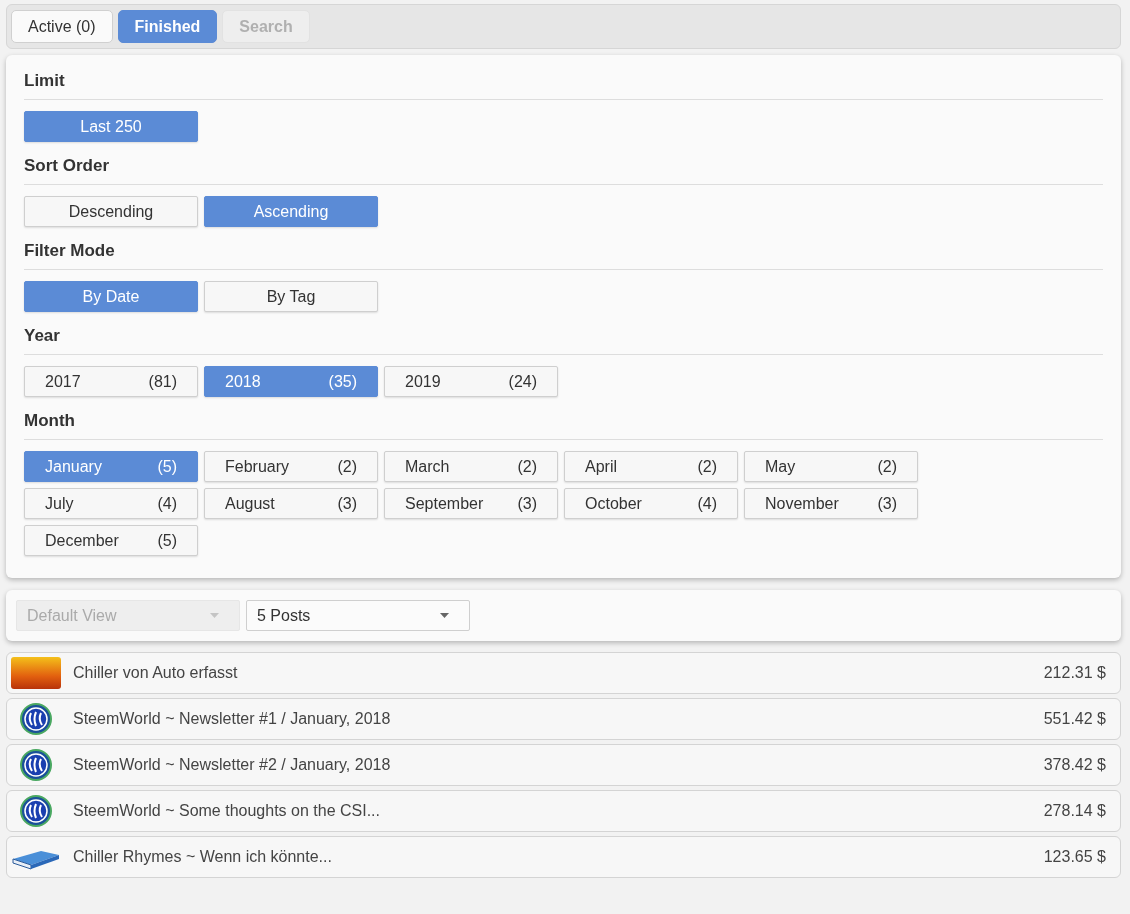 The width and height of the screenshot is (1130, 914). What do you see at coordinates (831, 466) in the screenshot?
I see `filter-option: May (2)` at bounding box center [831, 466].